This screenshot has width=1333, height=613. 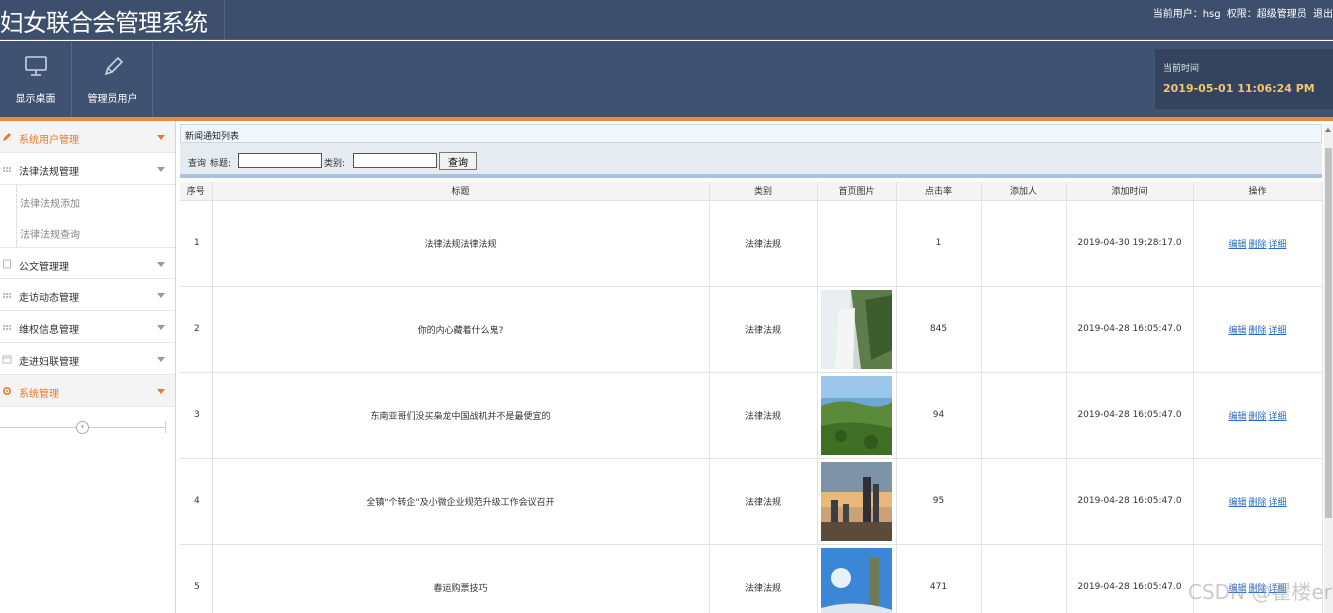 What do you see at coordinates (50, 204) in the screenshot?
I see `sub-item-label: 法律法规添加` at bounding box center [50, 204].